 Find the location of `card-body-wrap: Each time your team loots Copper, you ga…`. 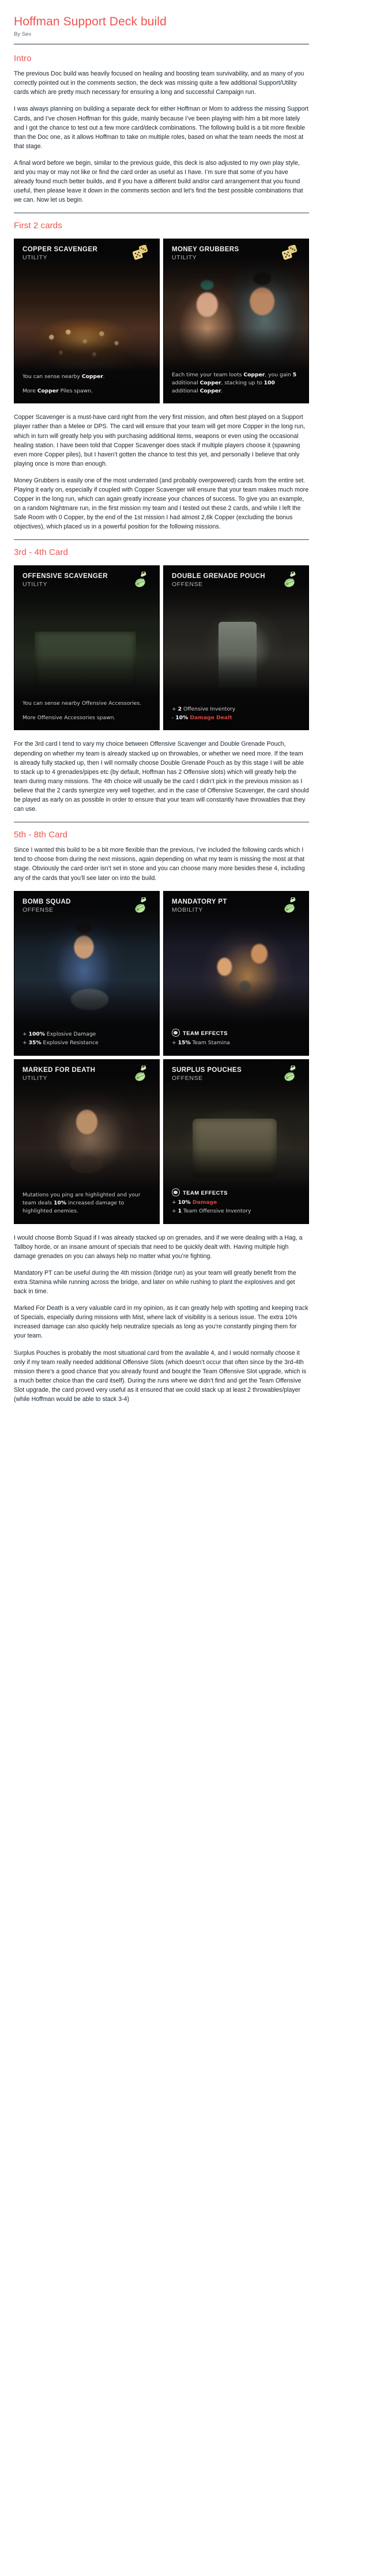

card-body-wrap: Each time your team loots Copper, you ga… is located at coordinates (237, 383).